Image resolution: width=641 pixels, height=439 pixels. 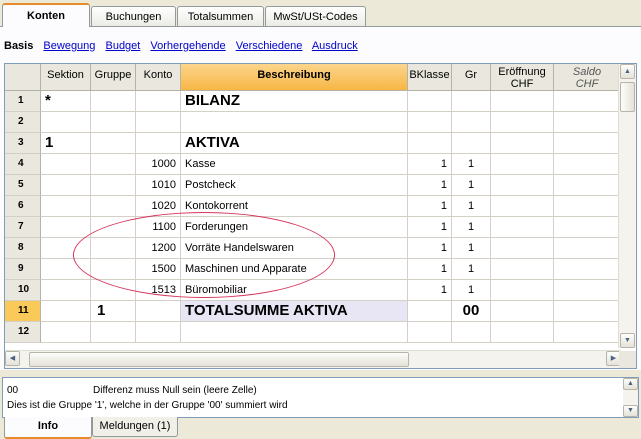 I want to click on row-number: 1, so click(x=23, y=101).